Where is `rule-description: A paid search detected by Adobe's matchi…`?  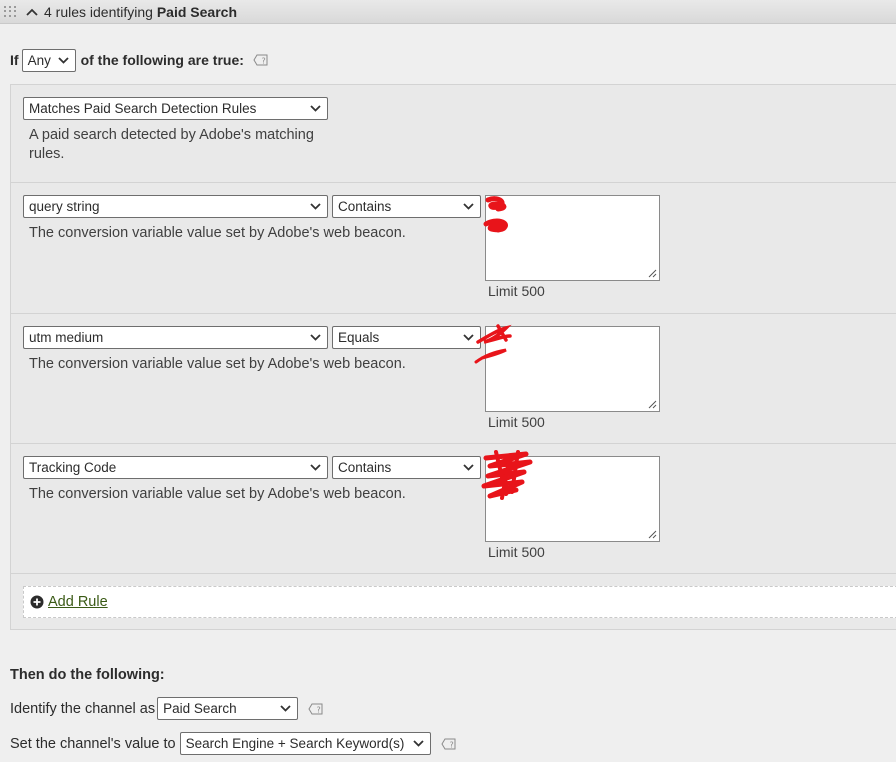
rule-description: A paid search detected by Adobe's matchi… is located at coordinates (171, 145).